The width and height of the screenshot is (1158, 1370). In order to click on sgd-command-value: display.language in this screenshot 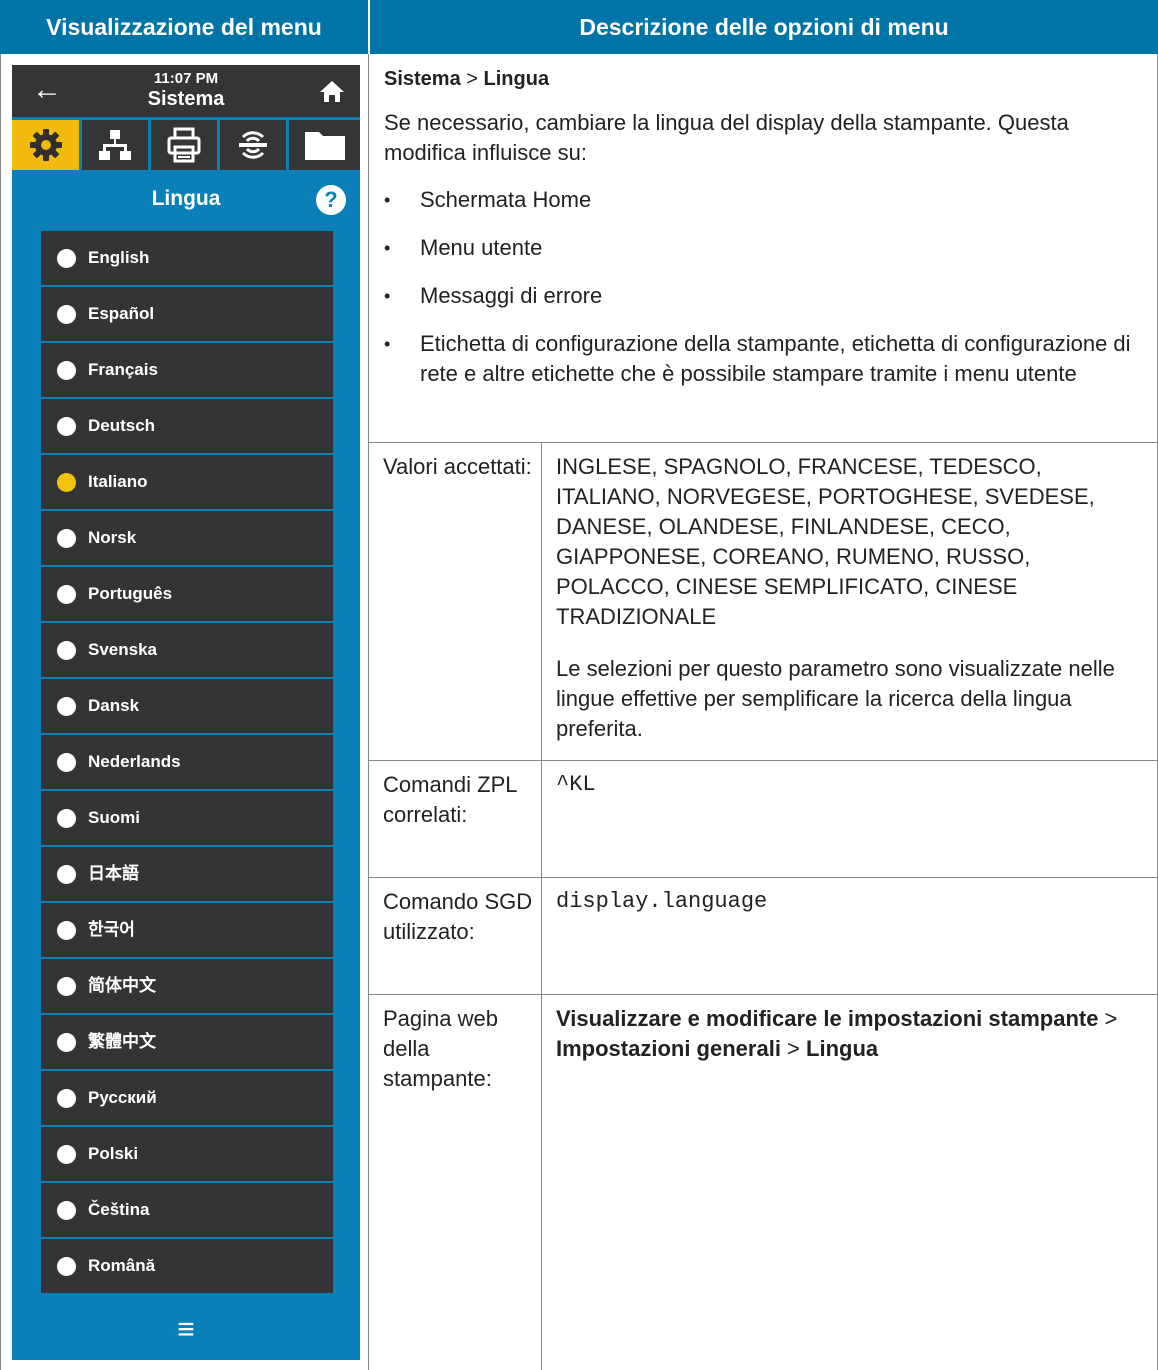, I will do `click(662, 901)`.